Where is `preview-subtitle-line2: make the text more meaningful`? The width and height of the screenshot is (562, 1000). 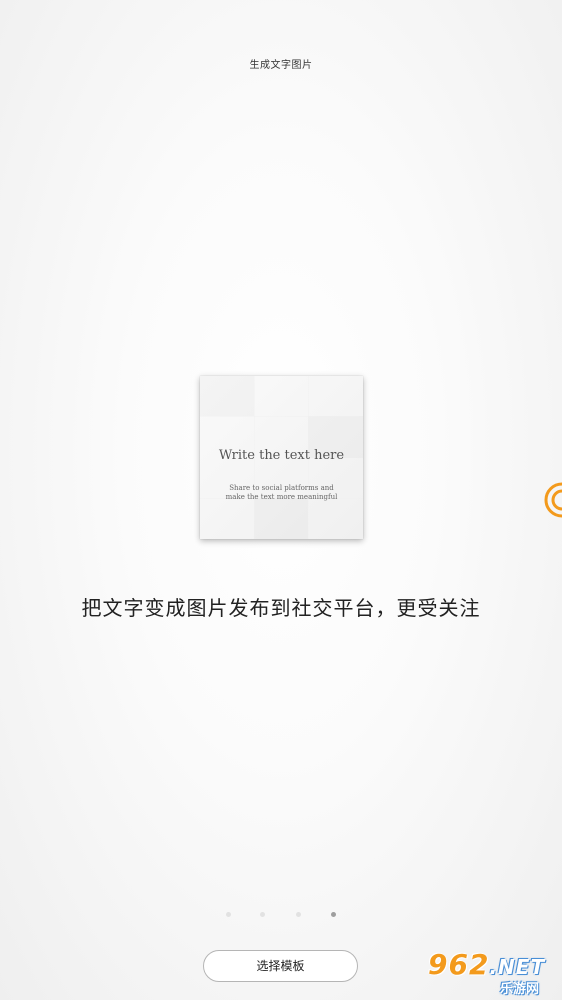
preview-subtitle-line2: make the text more meaningful is located at coordinates (281, 497).